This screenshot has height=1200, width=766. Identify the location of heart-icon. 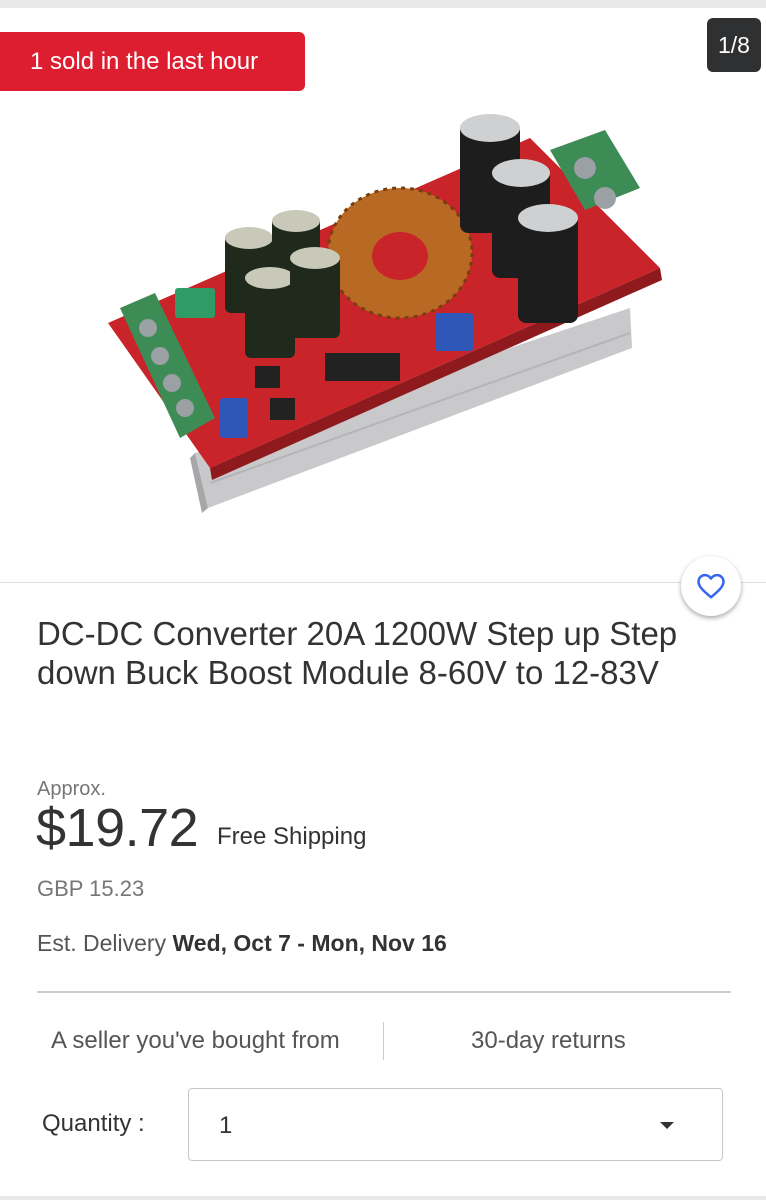
(711, 586).